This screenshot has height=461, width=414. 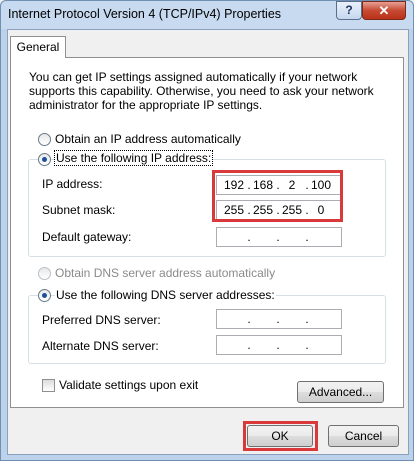 What do you see at coordinates (128, 385) in the screenshot?
I see `validate-settings-label: Validate settings upon exit` at bounding box center [128, 385].